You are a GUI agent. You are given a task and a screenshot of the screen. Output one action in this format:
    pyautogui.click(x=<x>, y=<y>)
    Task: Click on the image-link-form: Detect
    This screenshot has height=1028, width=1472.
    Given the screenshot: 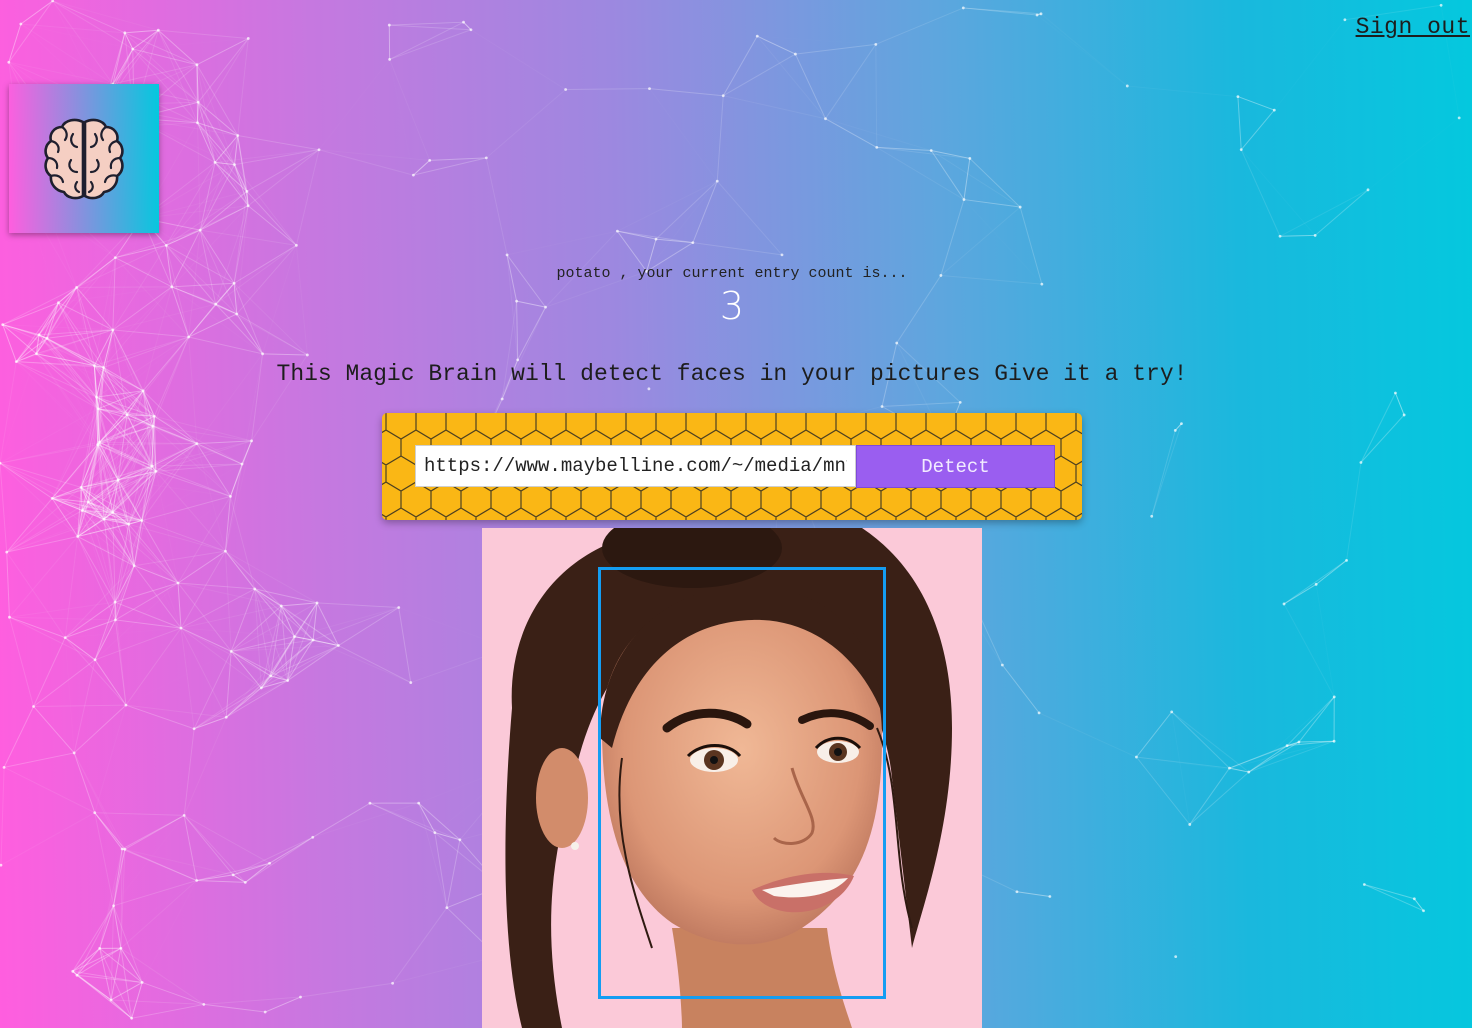 What is the action you would take?
    pyautogui.click(x=732, y=466)
    